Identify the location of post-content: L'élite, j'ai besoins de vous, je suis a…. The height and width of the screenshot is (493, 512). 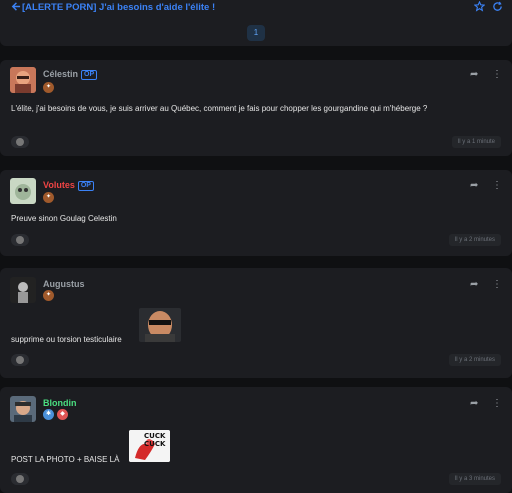
(219, 108).